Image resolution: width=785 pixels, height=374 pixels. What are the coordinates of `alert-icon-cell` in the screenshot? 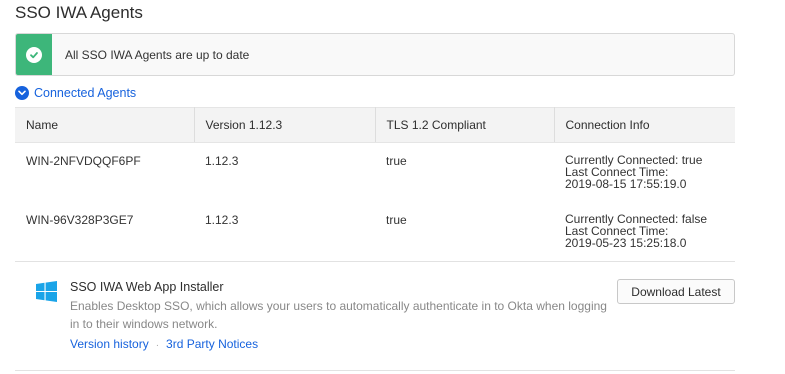 It's located at (34, 54).